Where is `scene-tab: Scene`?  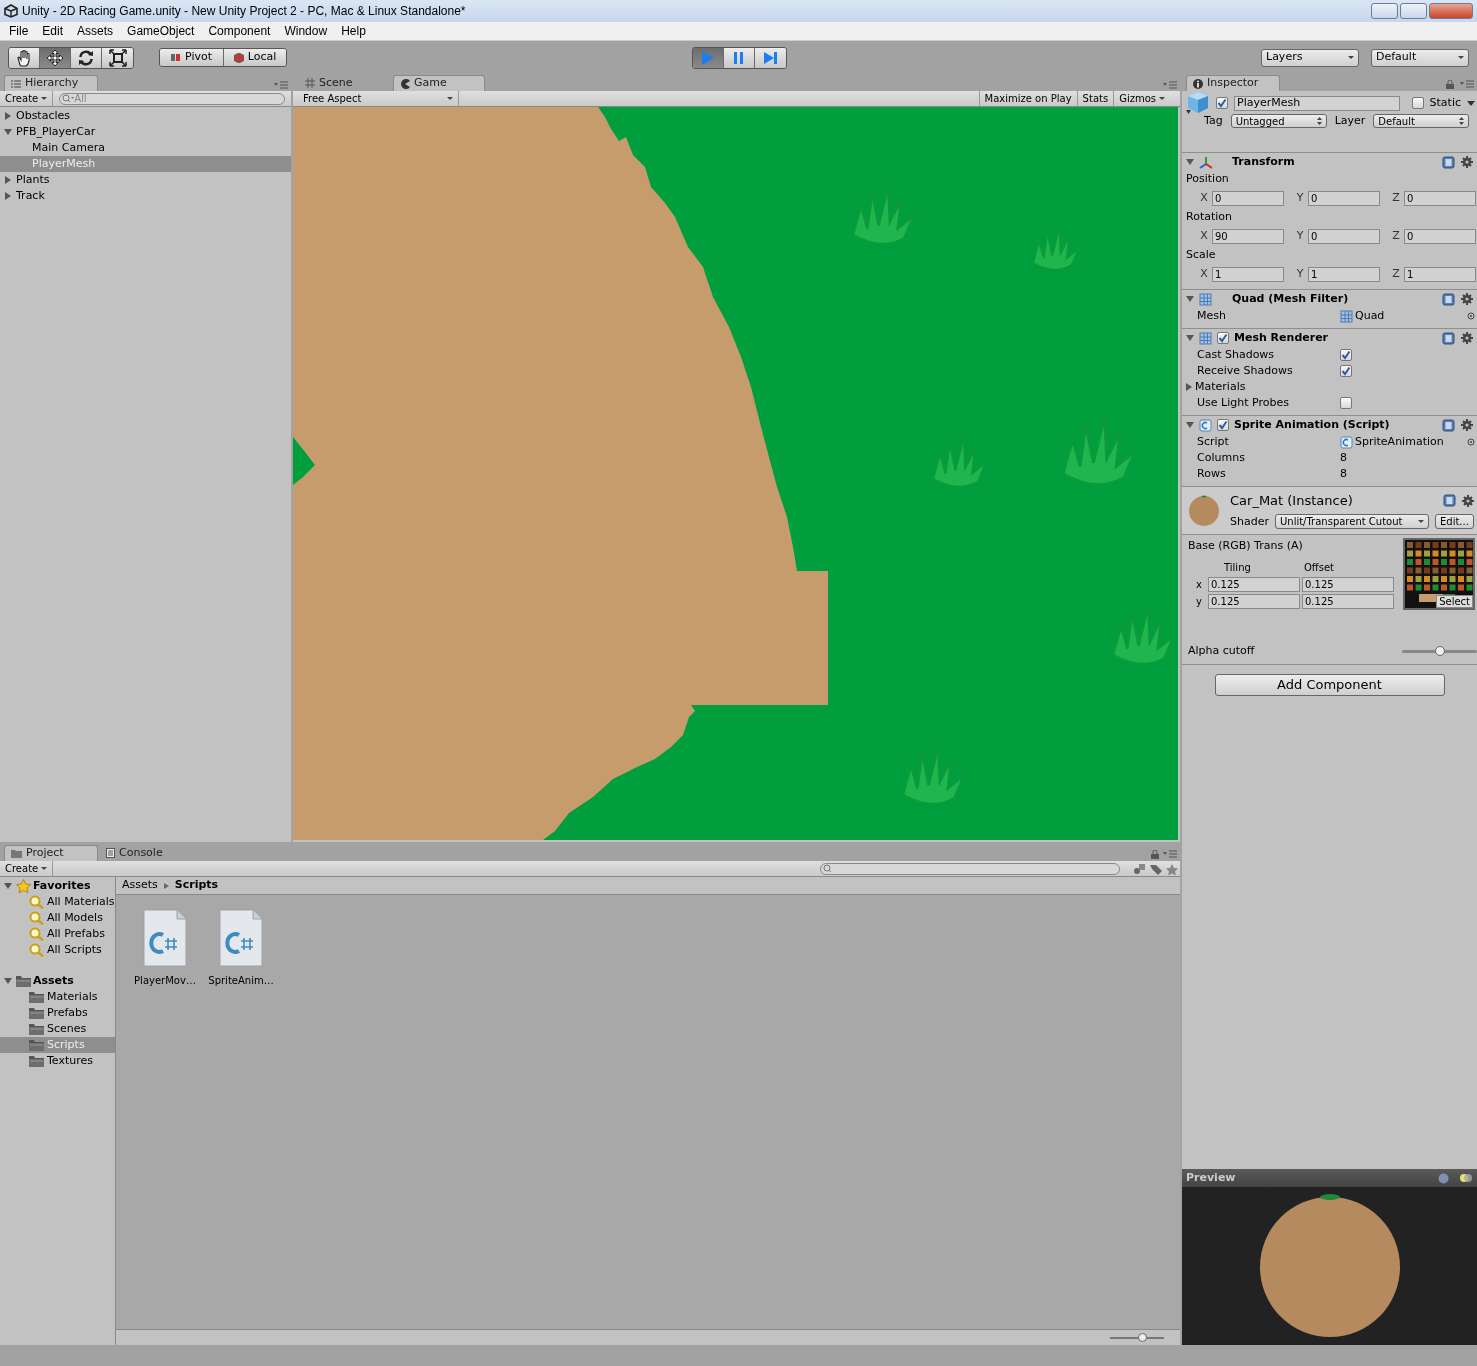 scene-tab: Scene is located at coordinates (345, 83).